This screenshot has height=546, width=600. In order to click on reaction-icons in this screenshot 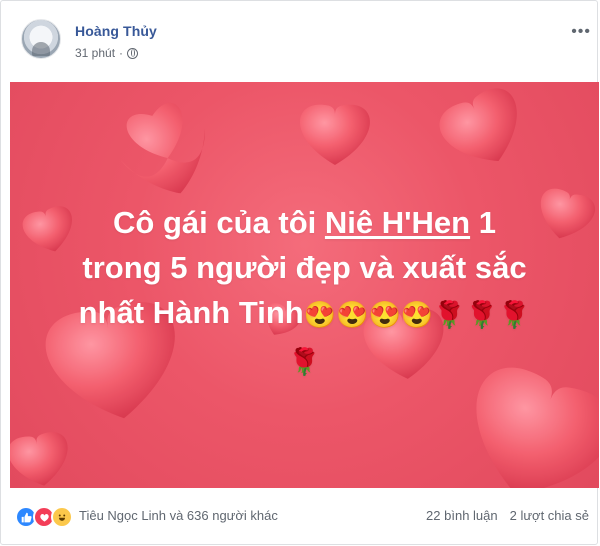, I will do `click(44, 517)`.